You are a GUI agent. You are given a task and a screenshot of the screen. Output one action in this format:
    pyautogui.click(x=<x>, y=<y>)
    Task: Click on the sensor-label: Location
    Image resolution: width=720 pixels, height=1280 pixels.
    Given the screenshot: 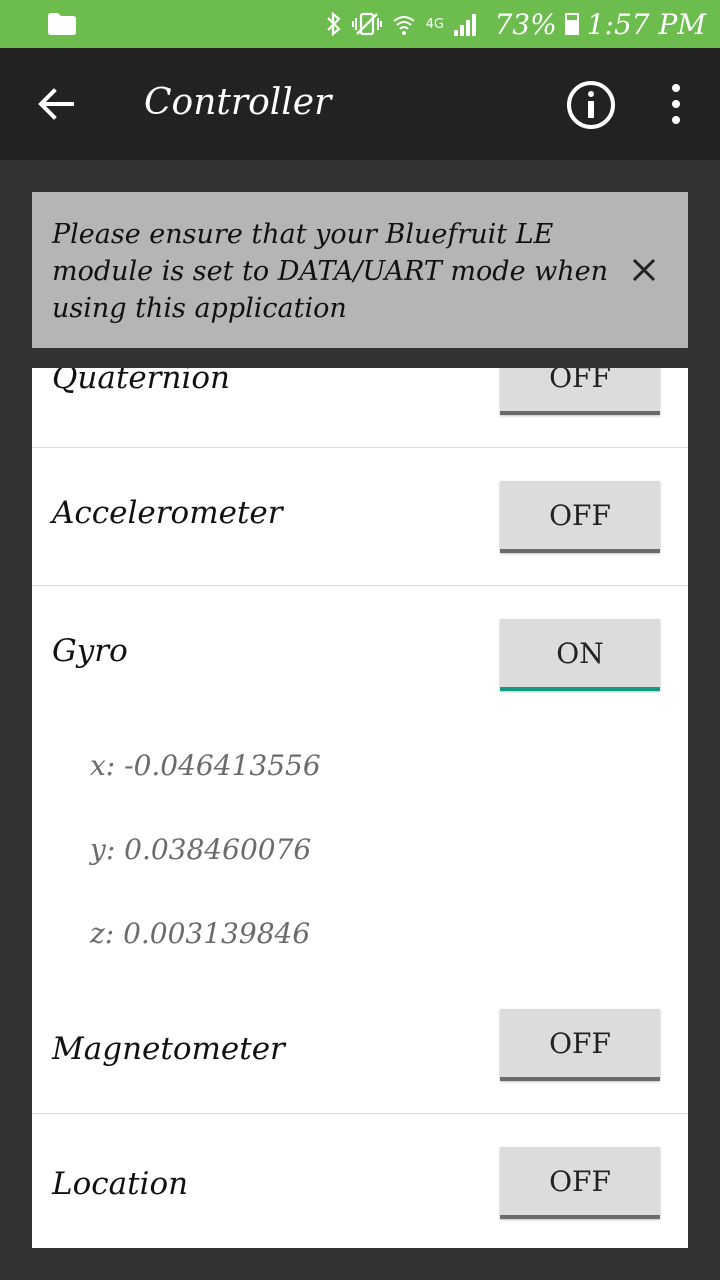 What is the action you would take?
    pyautogui.click(x=120, y=1184)
    